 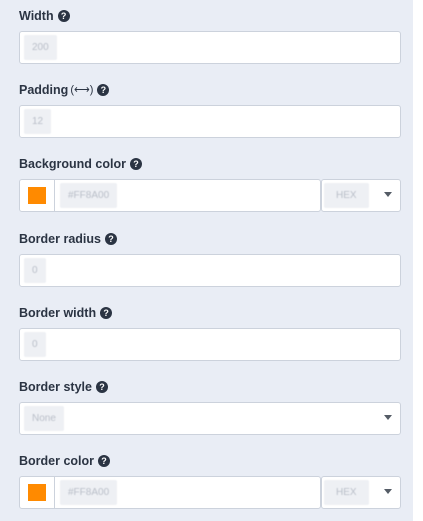 I want to click on border-color-value: #FF8A00, so click(x=89, y=492).